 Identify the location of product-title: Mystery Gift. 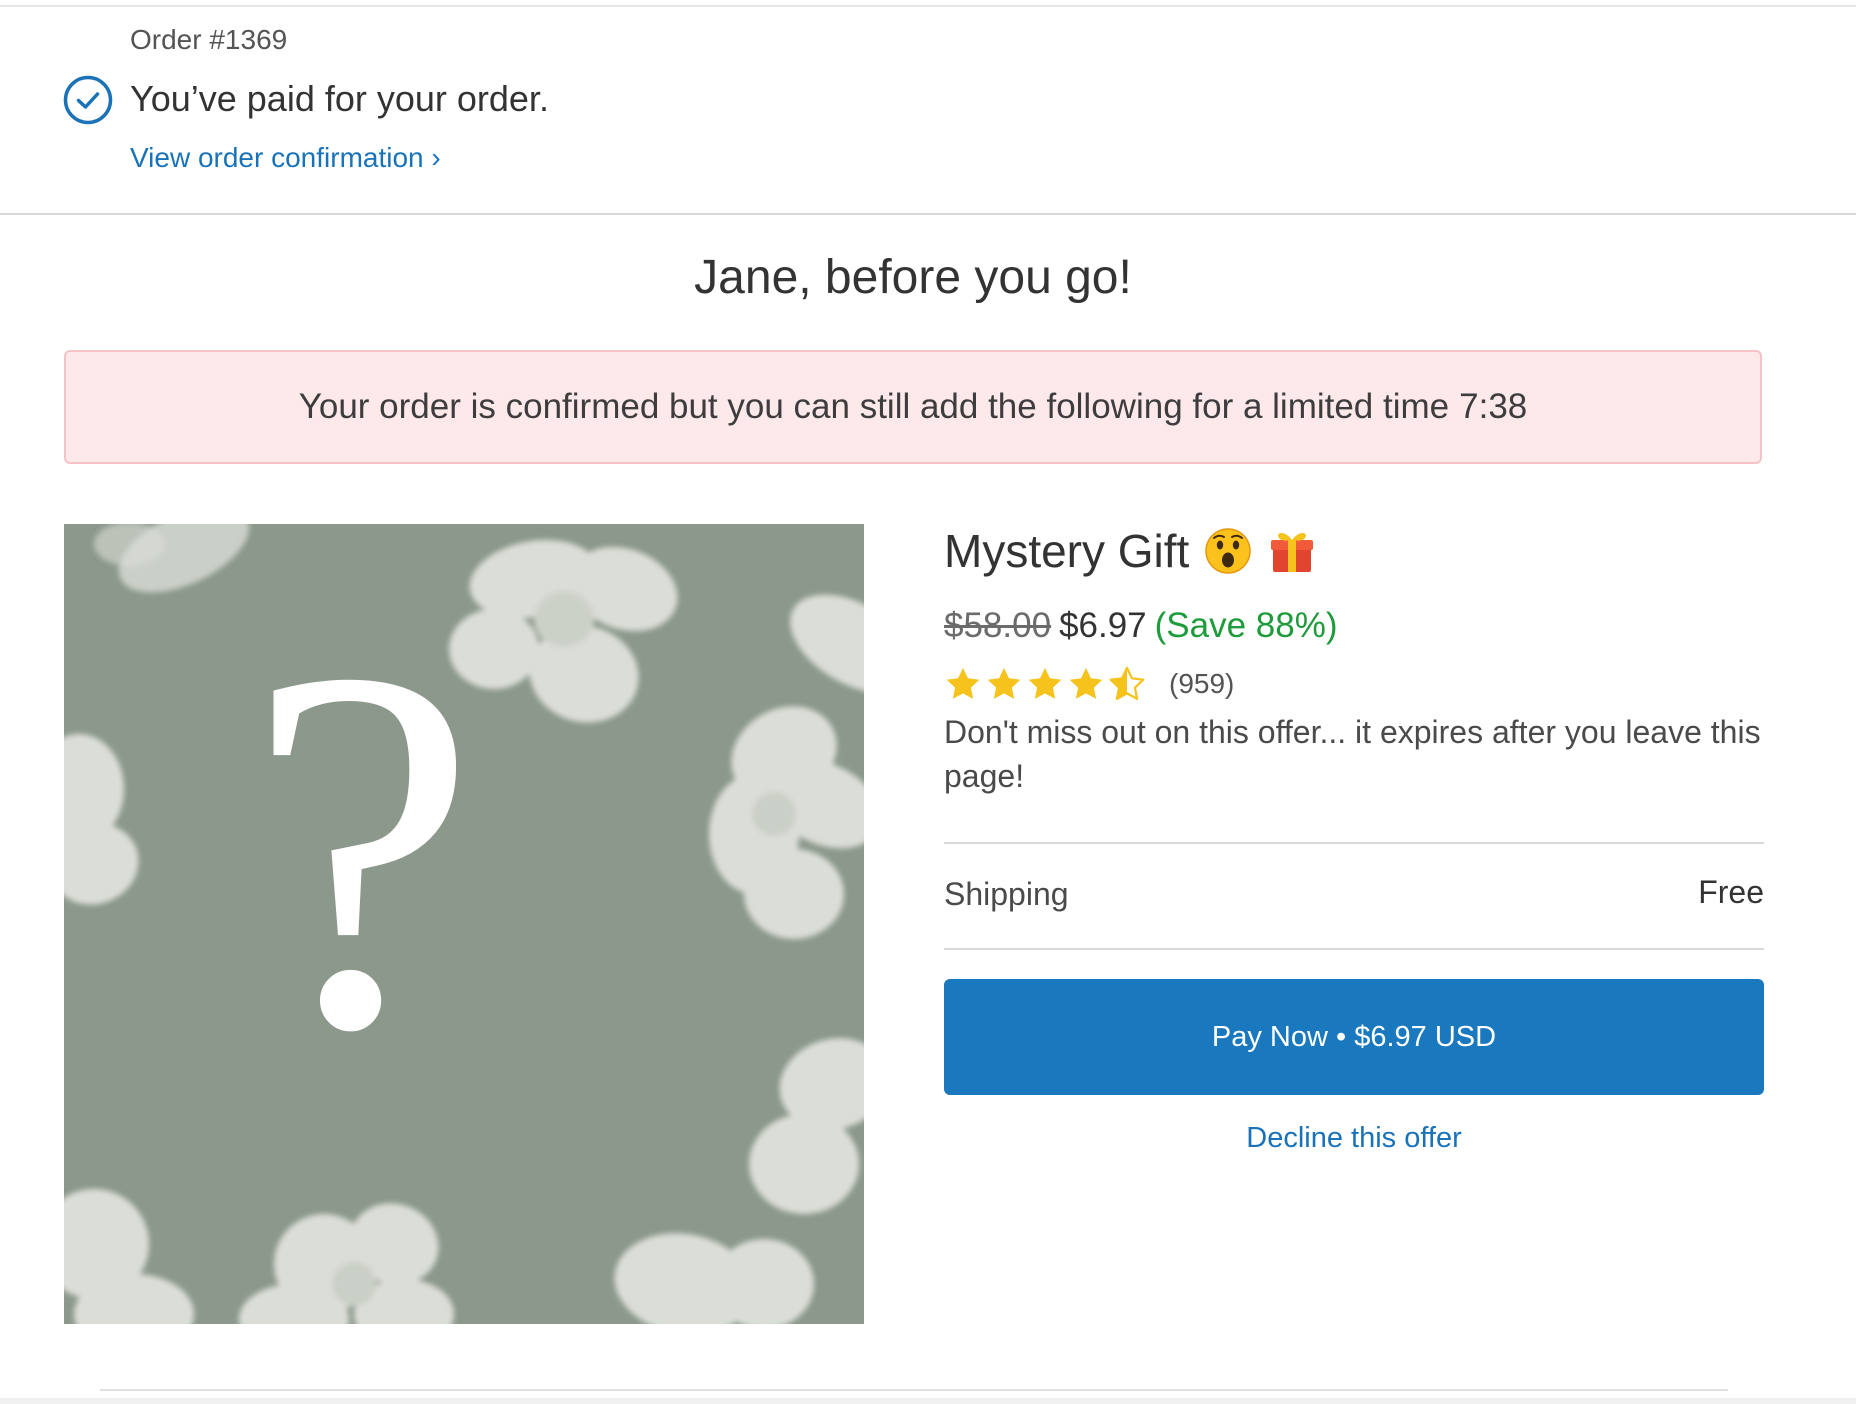
(1130, 551).